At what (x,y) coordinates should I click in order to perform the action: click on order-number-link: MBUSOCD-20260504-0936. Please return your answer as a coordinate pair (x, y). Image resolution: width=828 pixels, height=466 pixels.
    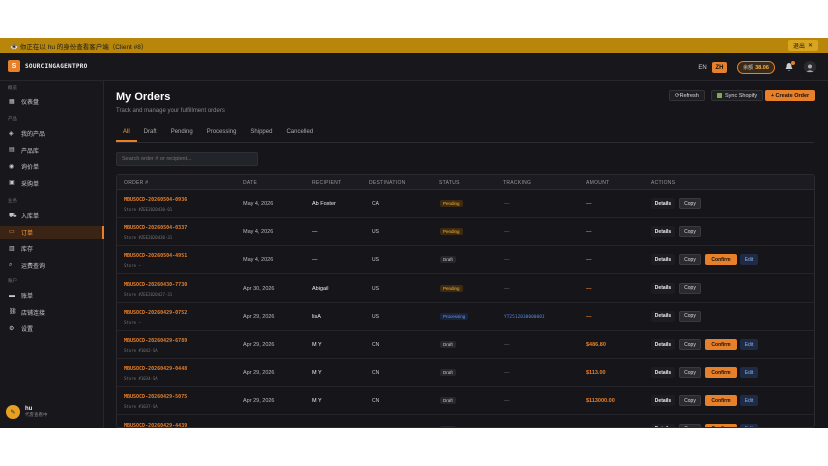
    Looking at the image, I should click on (155, 200).